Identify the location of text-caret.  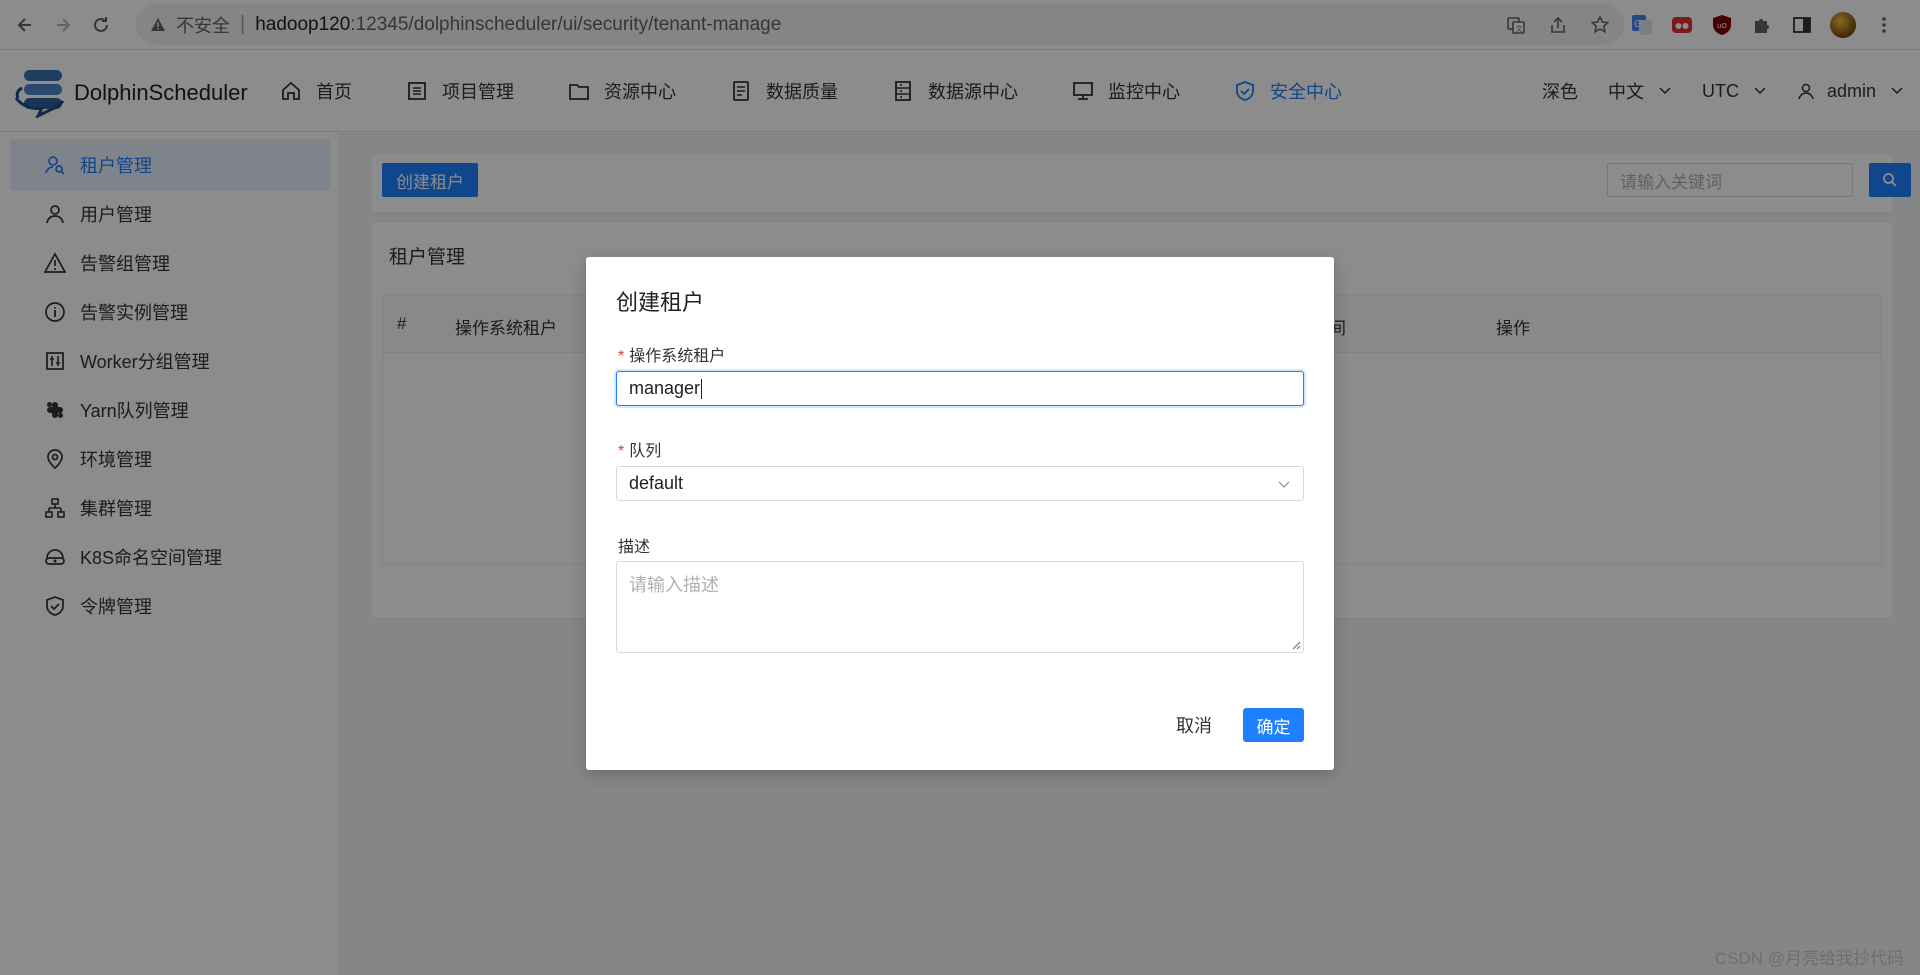
(702, 388).